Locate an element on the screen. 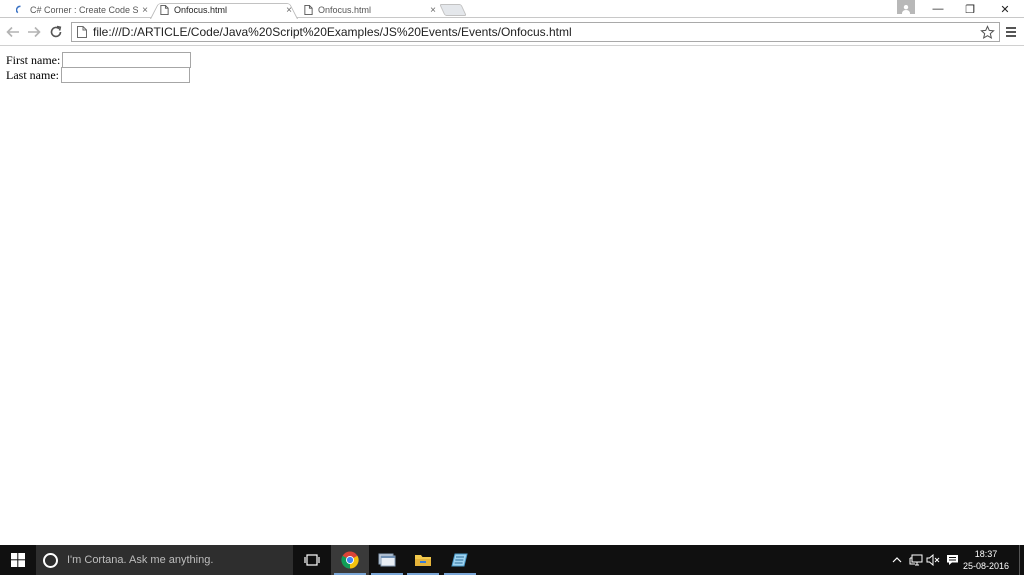  forward-arrow-icon is located at coordinates (34, 32).